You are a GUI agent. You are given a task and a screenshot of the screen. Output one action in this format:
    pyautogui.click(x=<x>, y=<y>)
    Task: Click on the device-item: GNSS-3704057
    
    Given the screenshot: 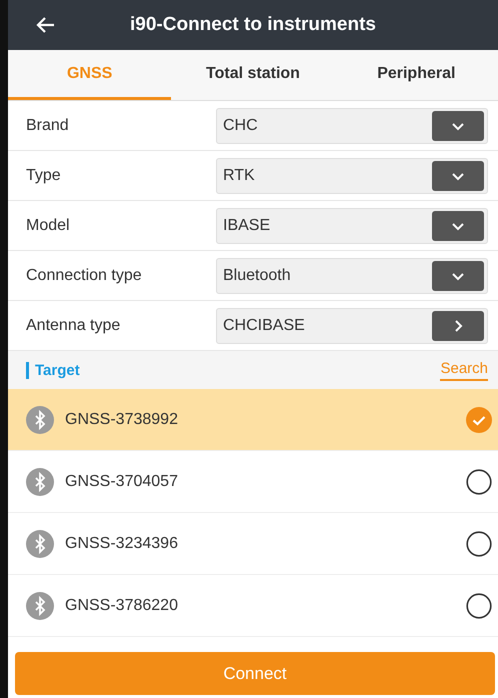 What is the action you would take?
    pyautogui.click(x=253, y=482)
    